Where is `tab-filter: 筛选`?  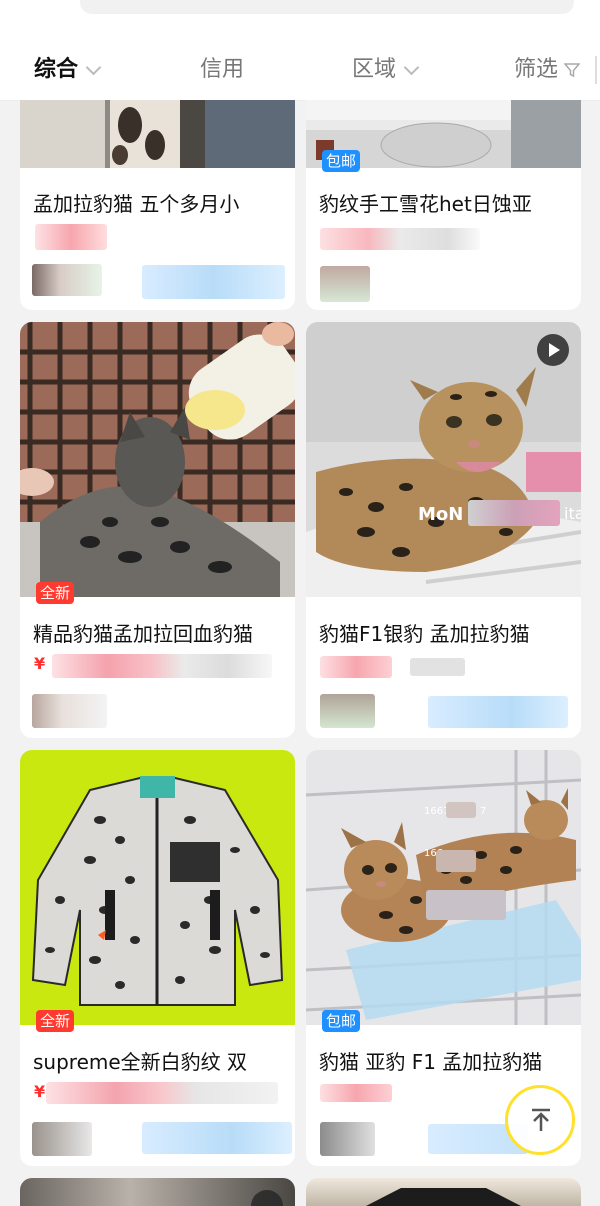 tab-filter: 筛选 is located at coordinates (547, 70).